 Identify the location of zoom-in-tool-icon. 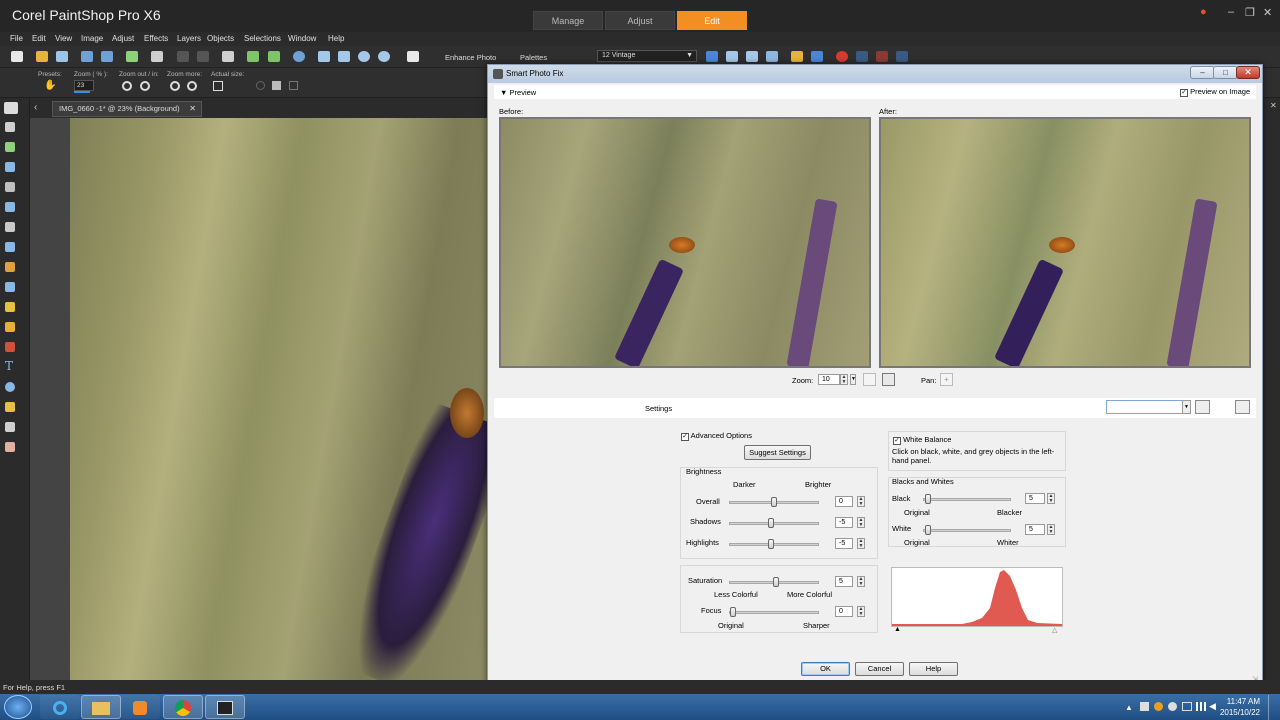
(145, 86).